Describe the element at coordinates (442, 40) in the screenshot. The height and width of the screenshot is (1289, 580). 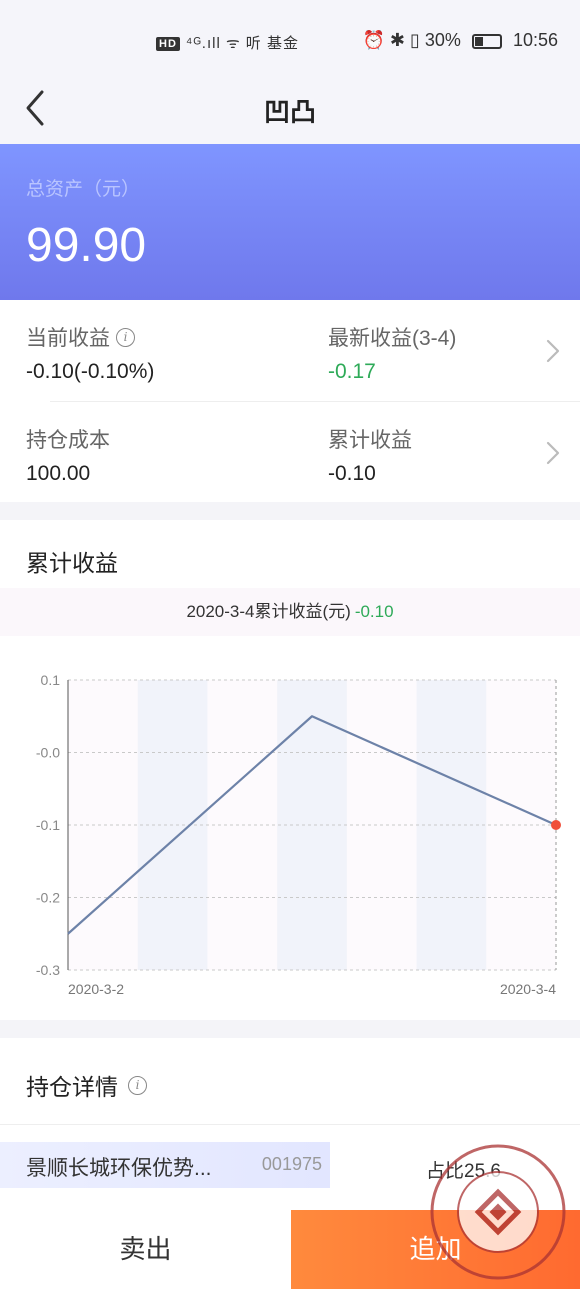
I see `battery-percent: 30%` at that location.